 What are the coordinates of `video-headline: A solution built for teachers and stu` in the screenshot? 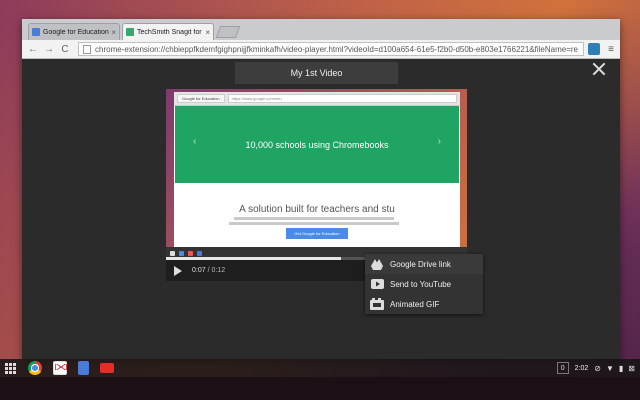 It's located at (317, 209).